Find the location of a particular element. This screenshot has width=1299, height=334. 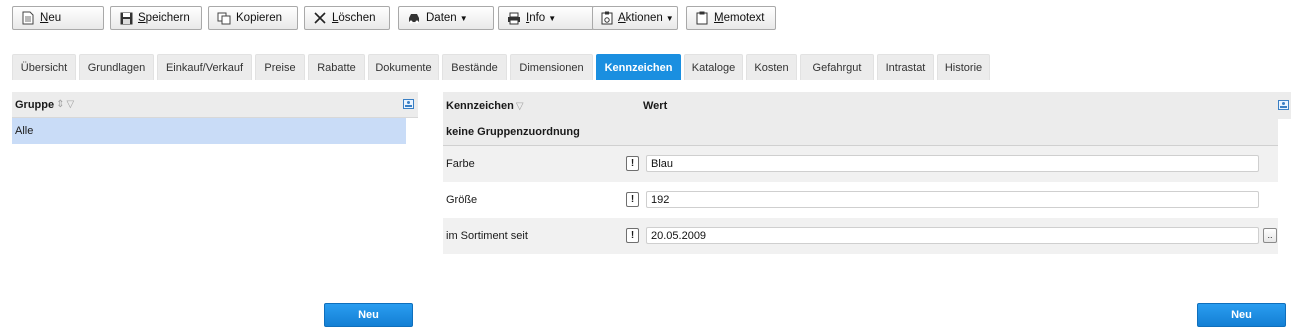

data-menu-button: Daten ▼ is located at coordinates (446, 18).